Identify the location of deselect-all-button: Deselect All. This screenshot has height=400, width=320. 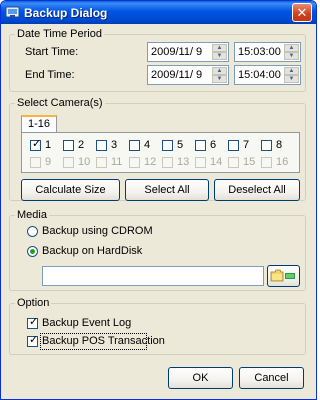
(257, 190).